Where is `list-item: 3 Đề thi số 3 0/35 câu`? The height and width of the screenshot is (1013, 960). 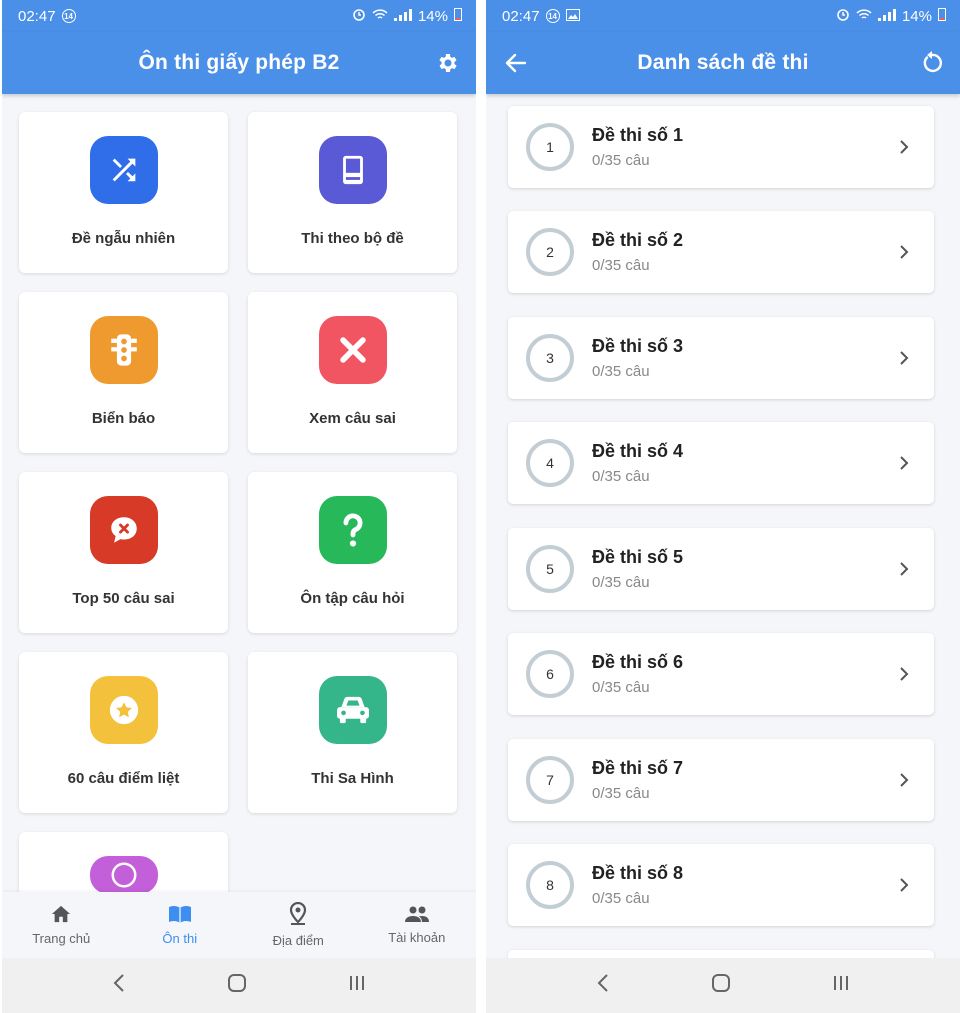 list-item: 3 Đề thi số 3 0/35 câu is located at coordinates (721, 358).